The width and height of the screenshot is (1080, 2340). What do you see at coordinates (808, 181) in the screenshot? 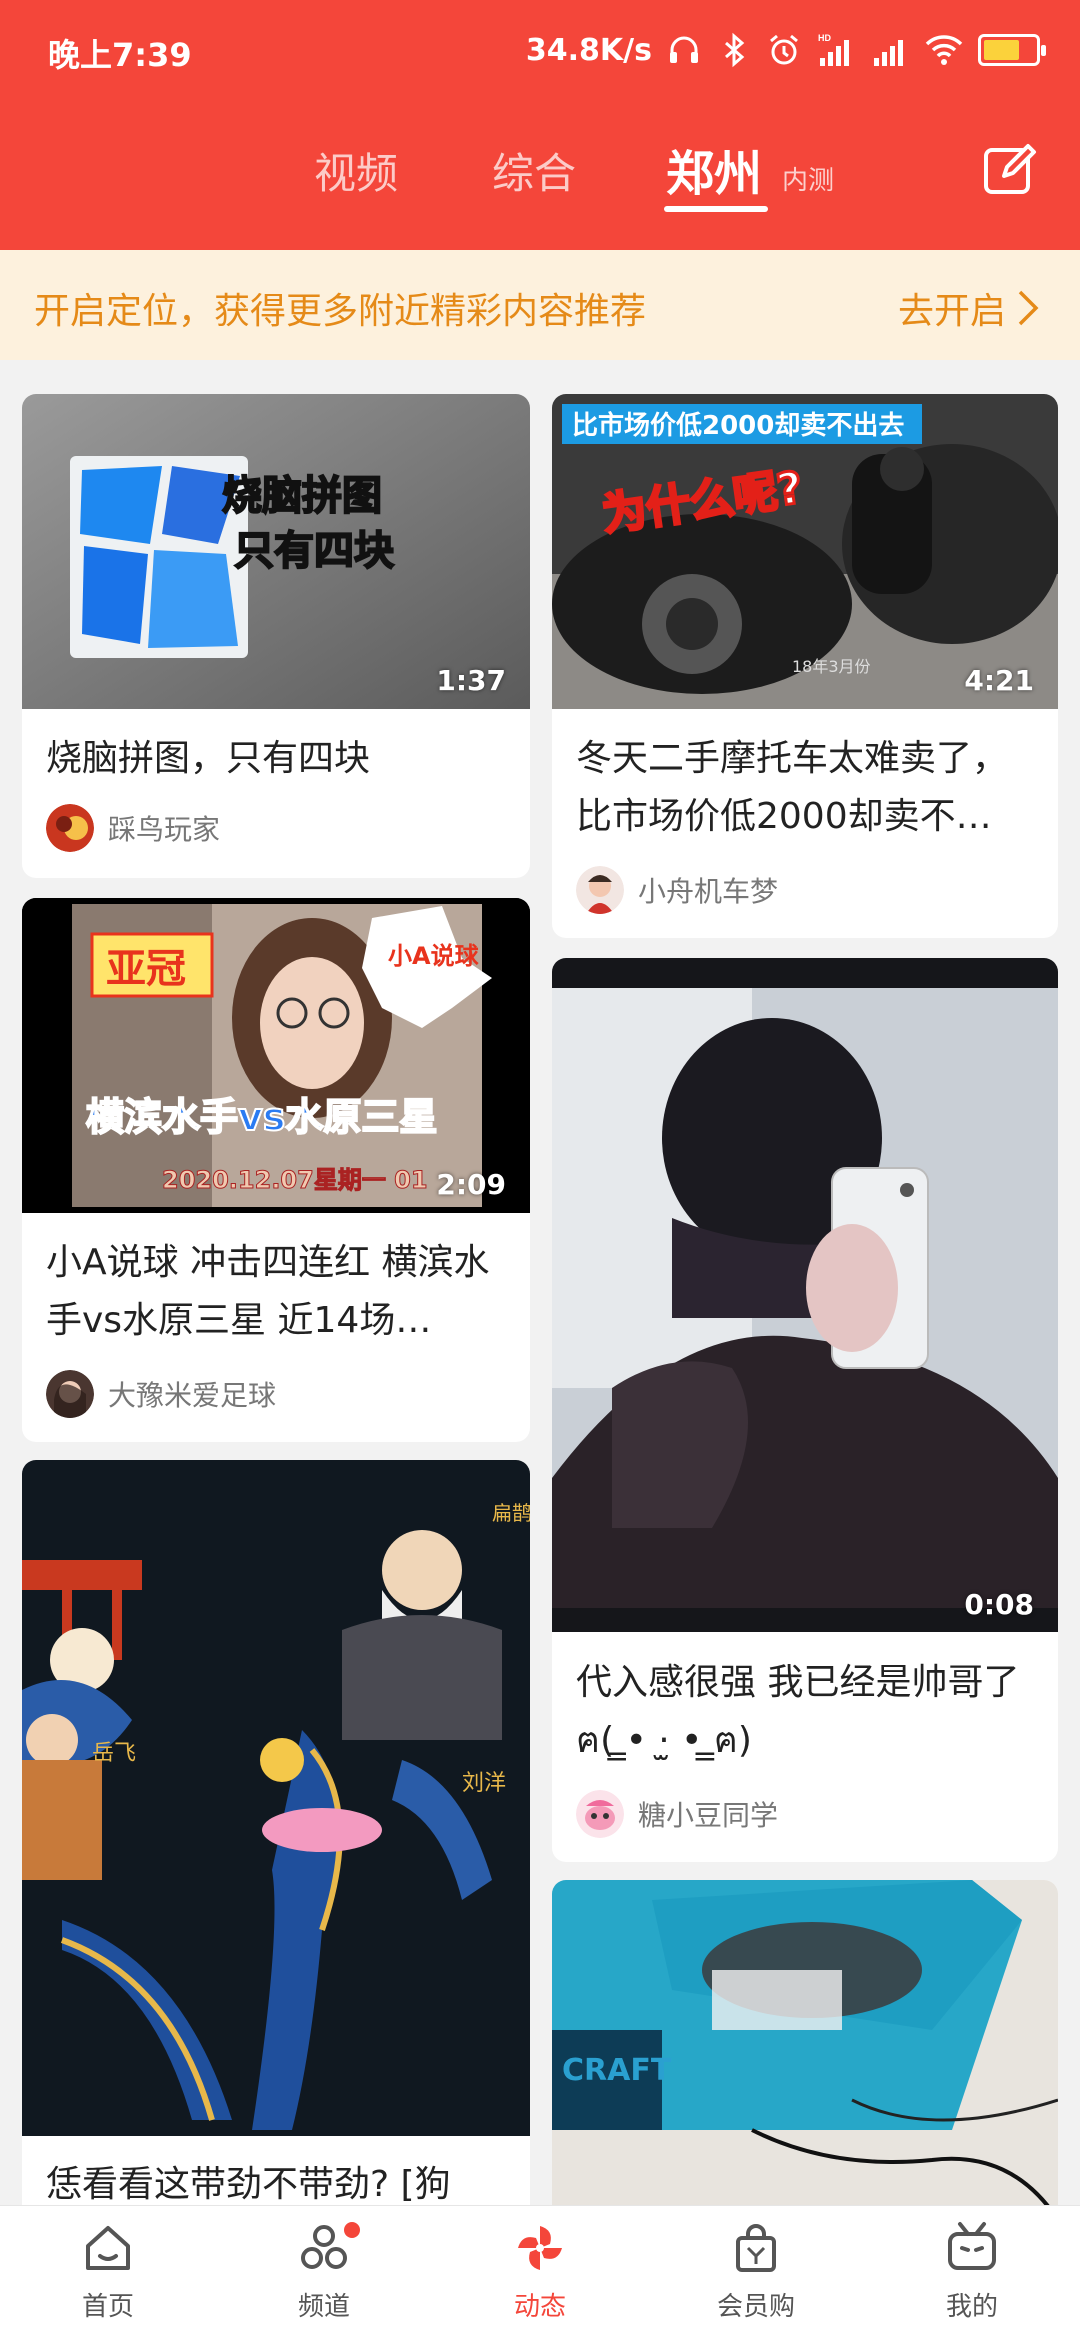
I see `beta-badge: 内测` at bounding box center [808, 181].